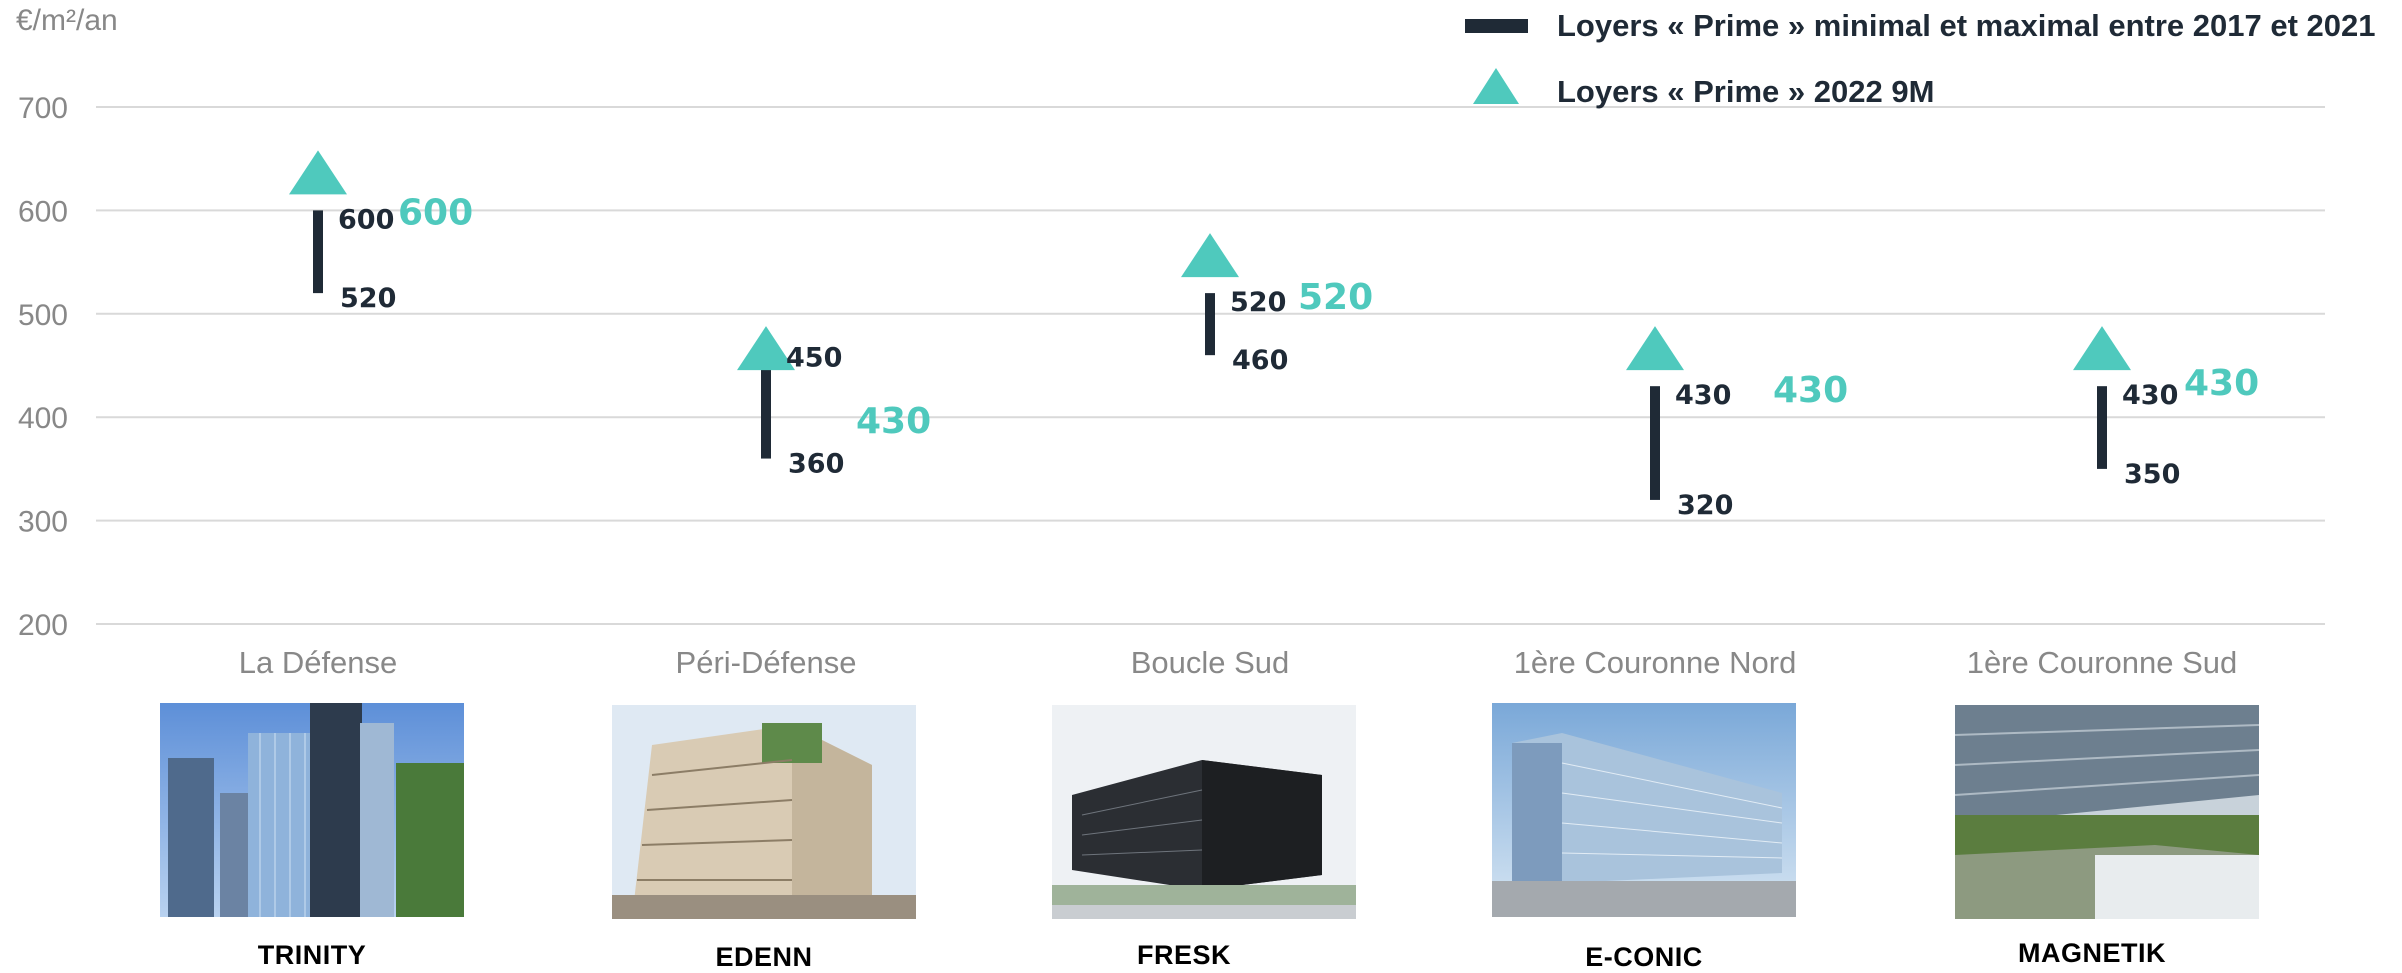  What do you see at coordinates (43, 211) in the screenshot?
I see `y-tick-label: 600` at bounding box center [43, 211].